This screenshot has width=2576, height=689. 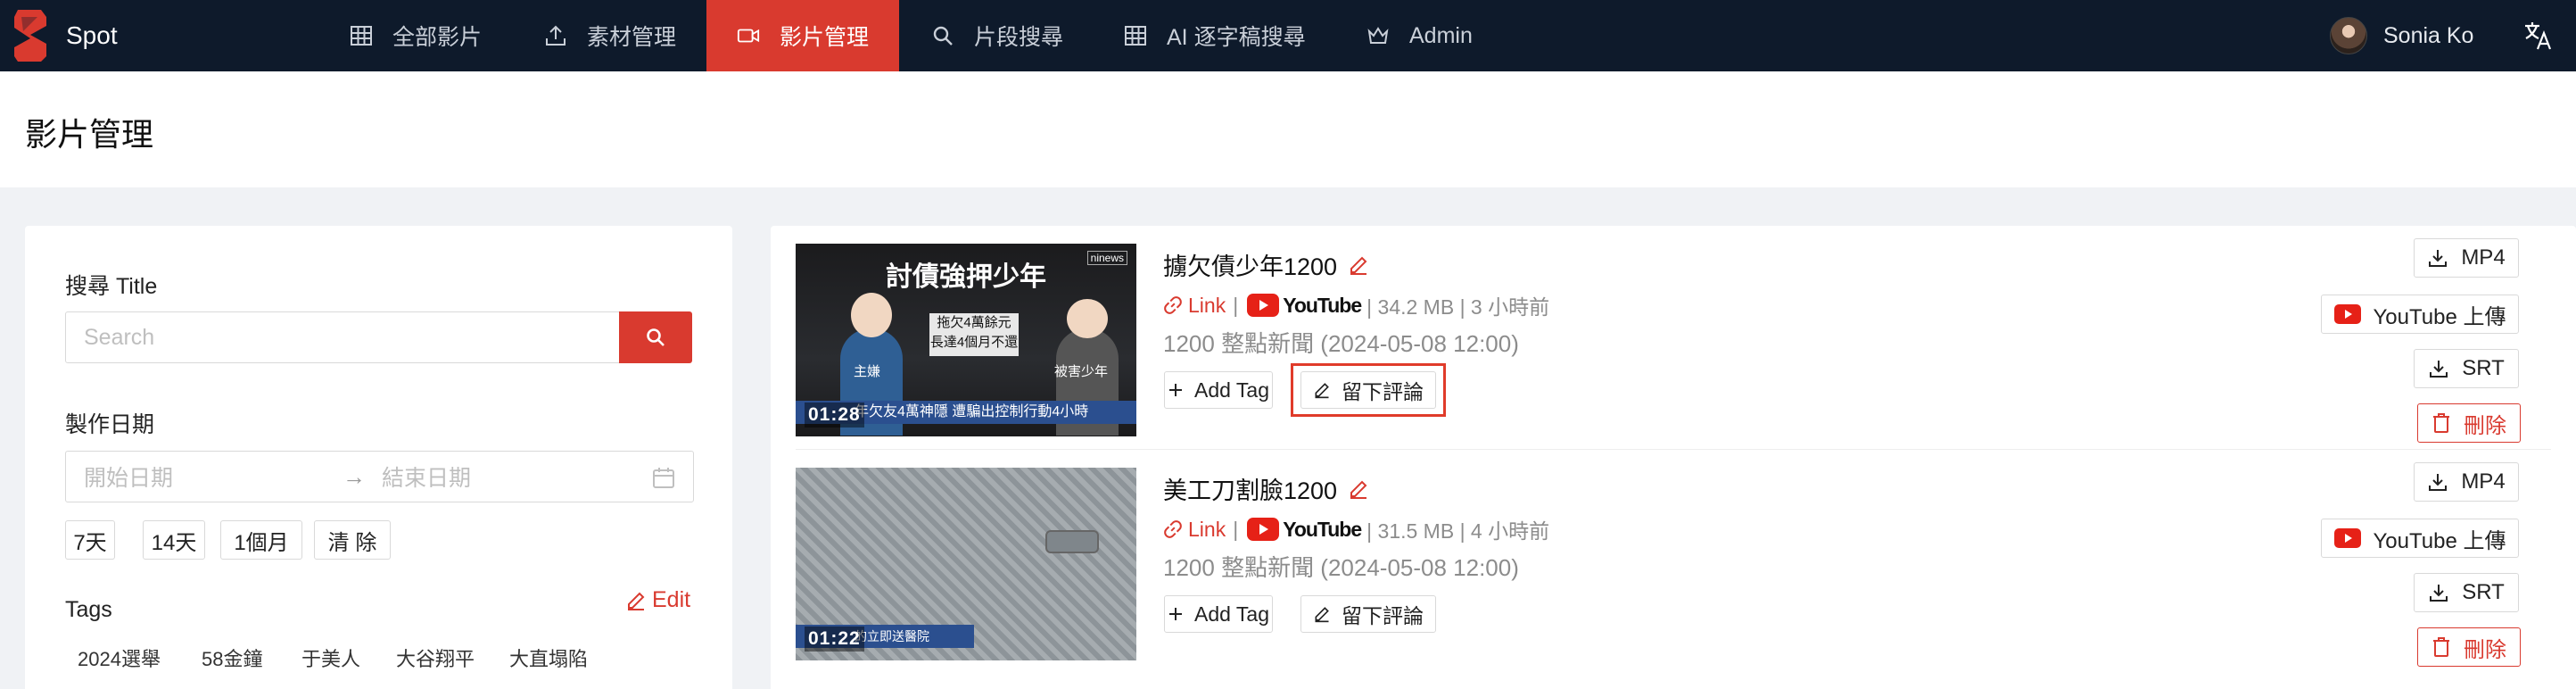 I want to click on page-title: 影片管理, so click(x=89, y=134).